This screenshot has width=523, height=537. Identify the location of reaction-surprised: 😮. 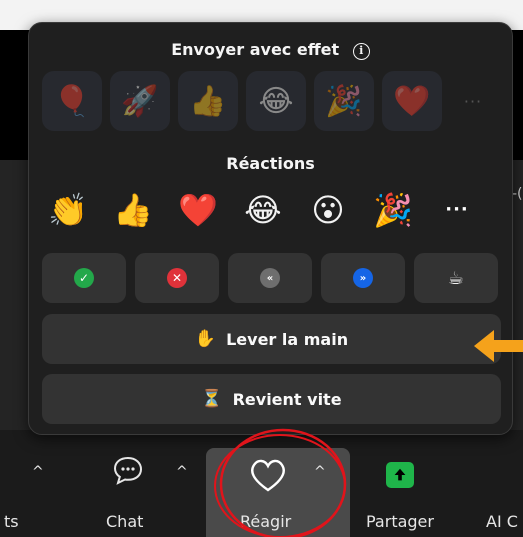
(328, 210).